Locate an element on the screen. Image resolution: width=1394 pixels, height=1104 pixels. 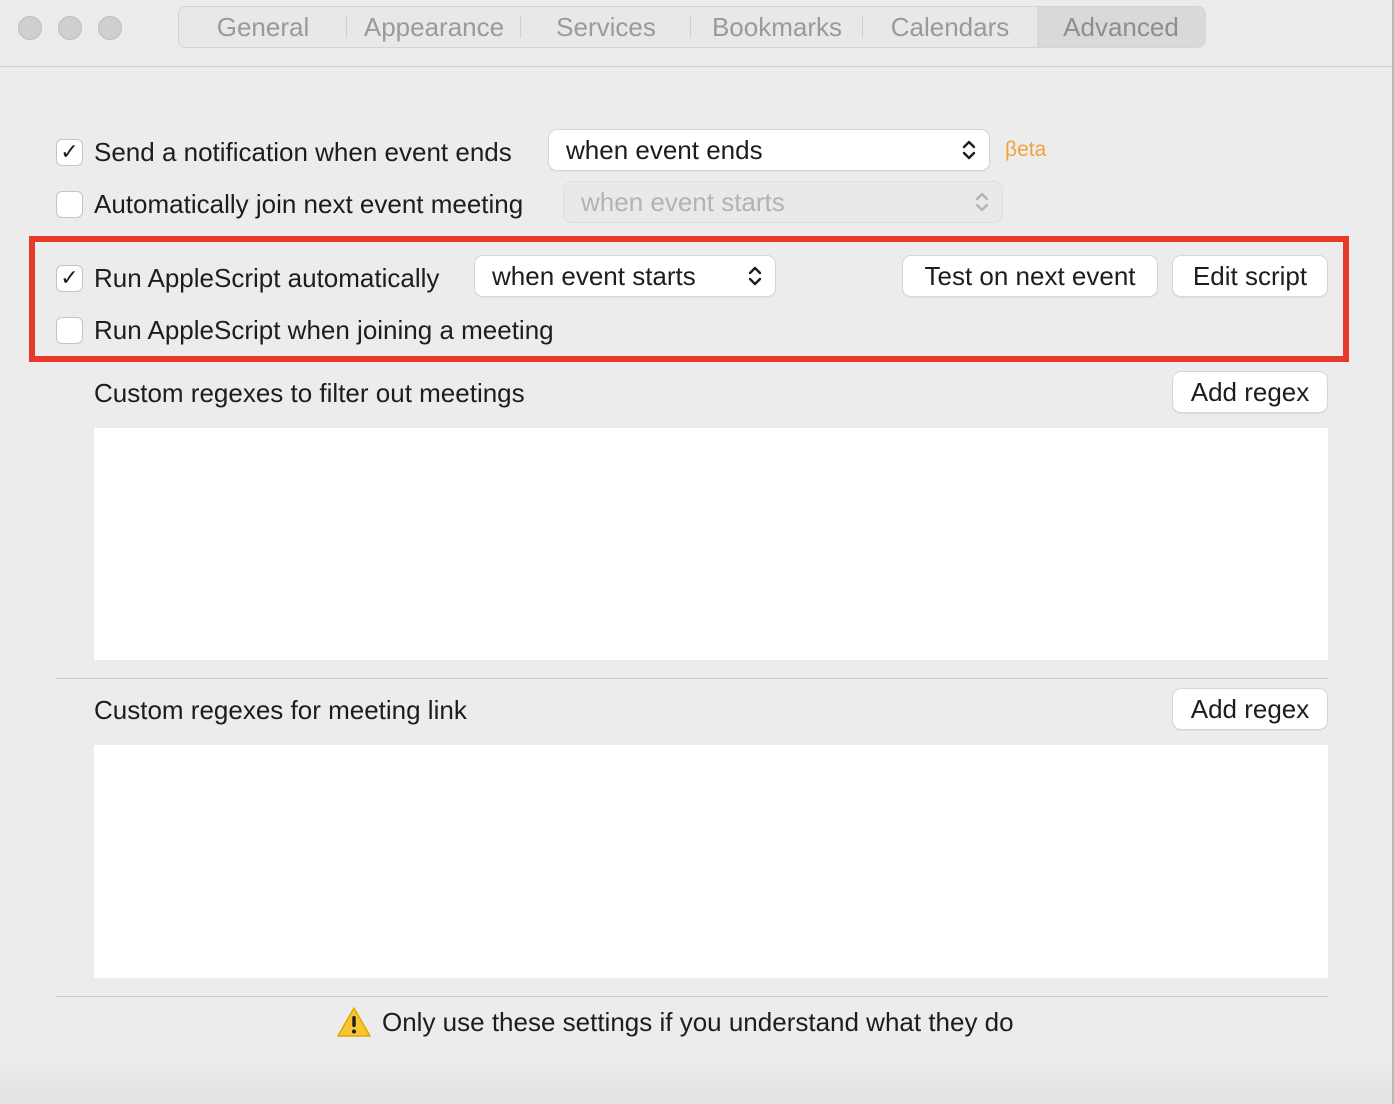
notification-row: ✓ Send a notification when event ends is located at coordinates (284, 152).